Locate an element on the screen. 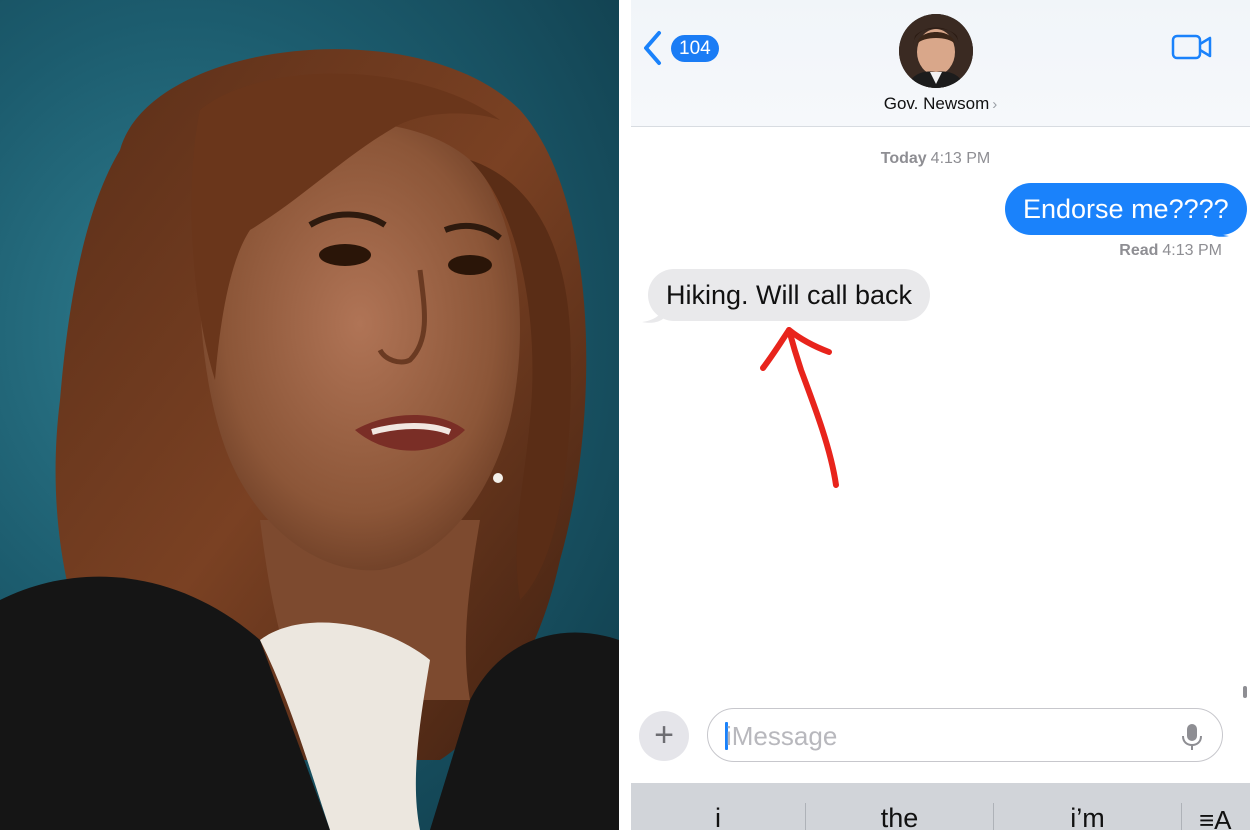 This screenshot has width=1250, height=830. text-format-icon: ≡A is located at coordinates (1215, 817).